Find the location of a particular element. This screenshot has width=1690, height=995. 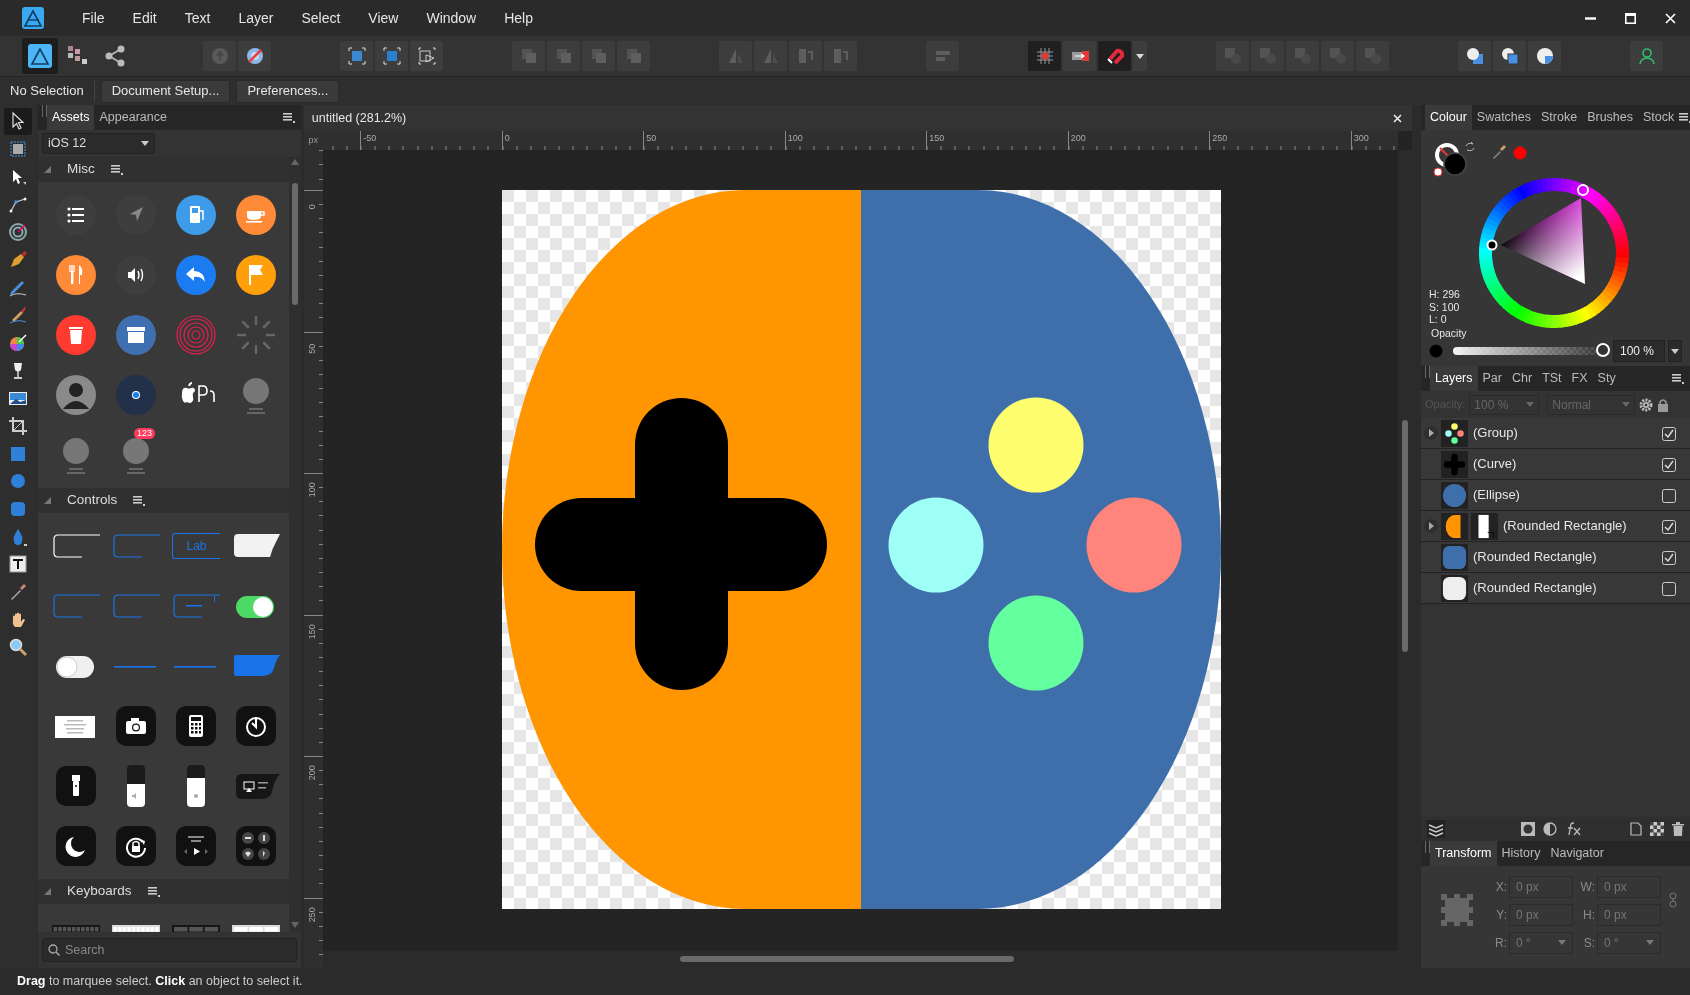

panel-tab: Appearance is located at coordinates (133, 117).